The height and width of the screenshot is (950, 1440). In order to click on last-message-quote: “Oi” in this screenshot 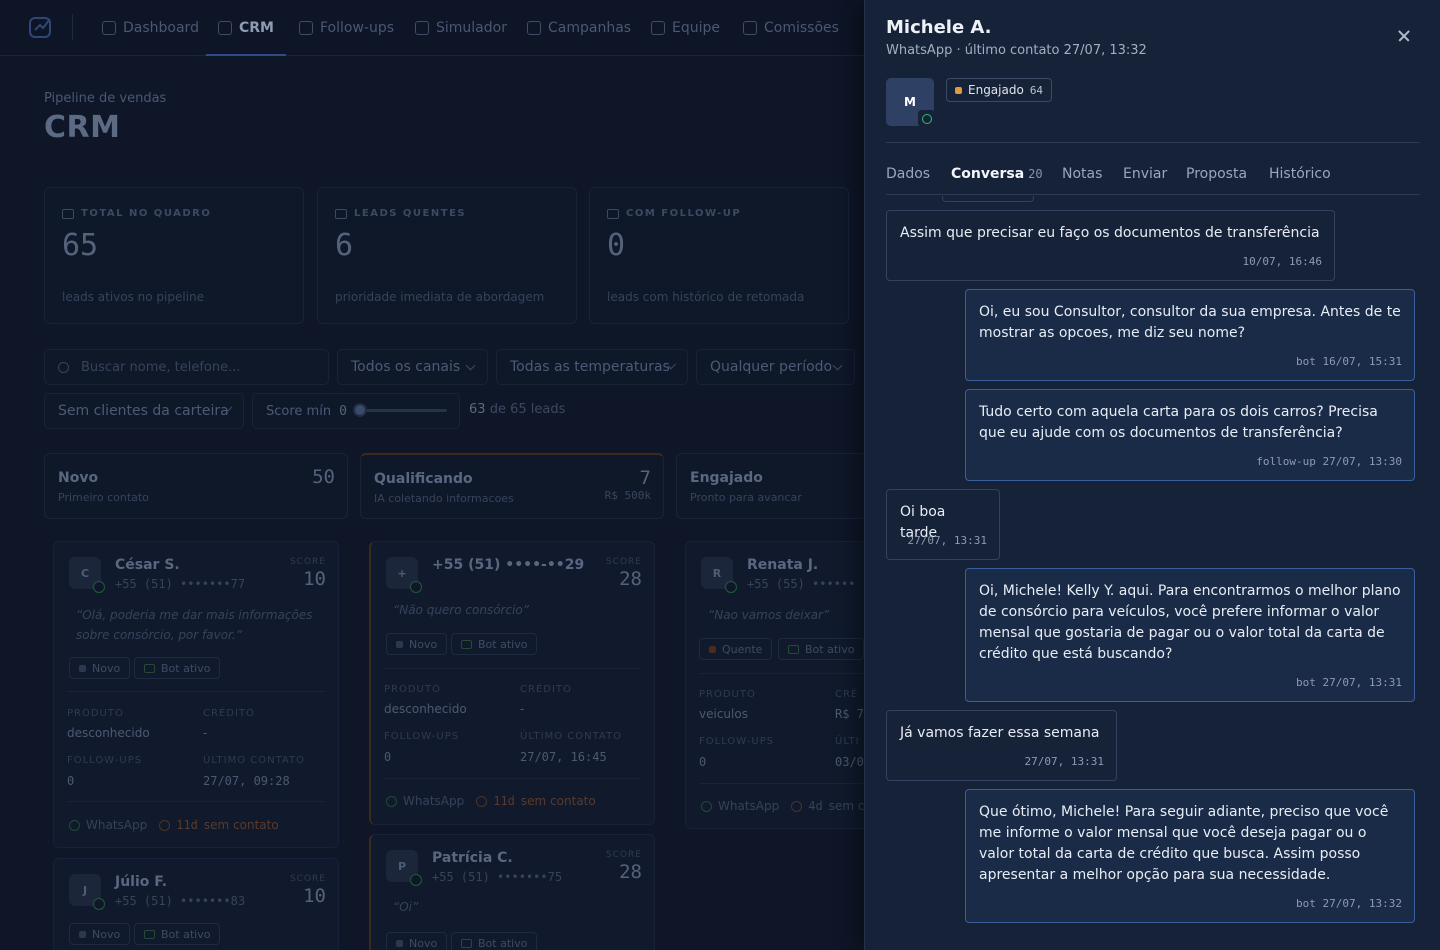, I will do `click(406, 907)`.